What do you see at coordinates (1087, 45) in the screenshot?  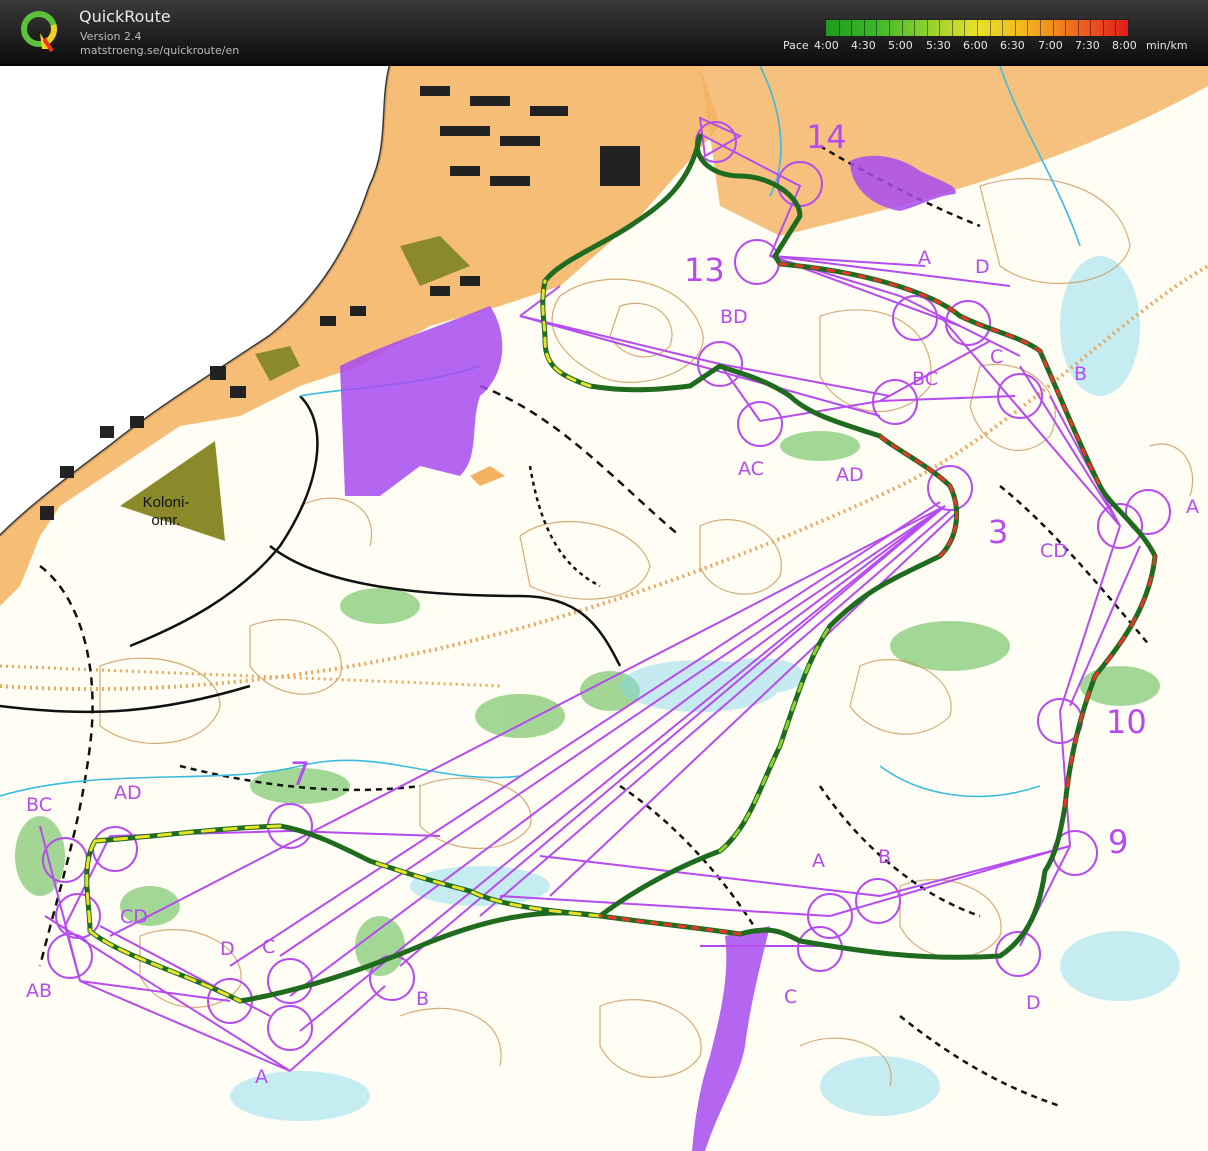 I see `pace-tick-label: 7:30` at bounding box center [1087, 45].